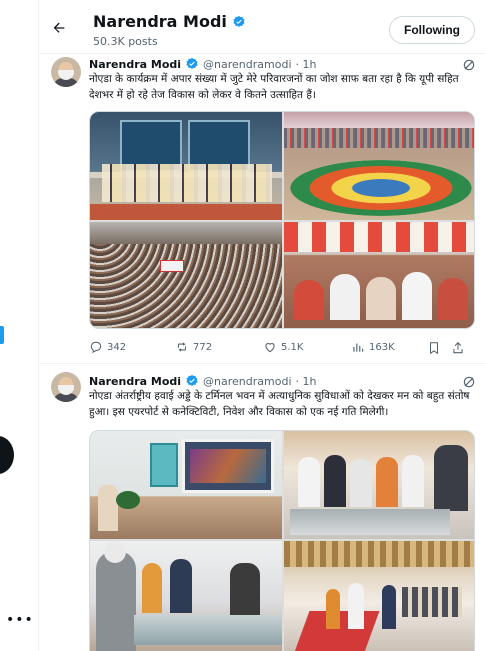 This screenshot has height=651, width=485. Describe the element at coordinates (379, 166) in the screenshot. I see `media-image-rangoli` at that location.